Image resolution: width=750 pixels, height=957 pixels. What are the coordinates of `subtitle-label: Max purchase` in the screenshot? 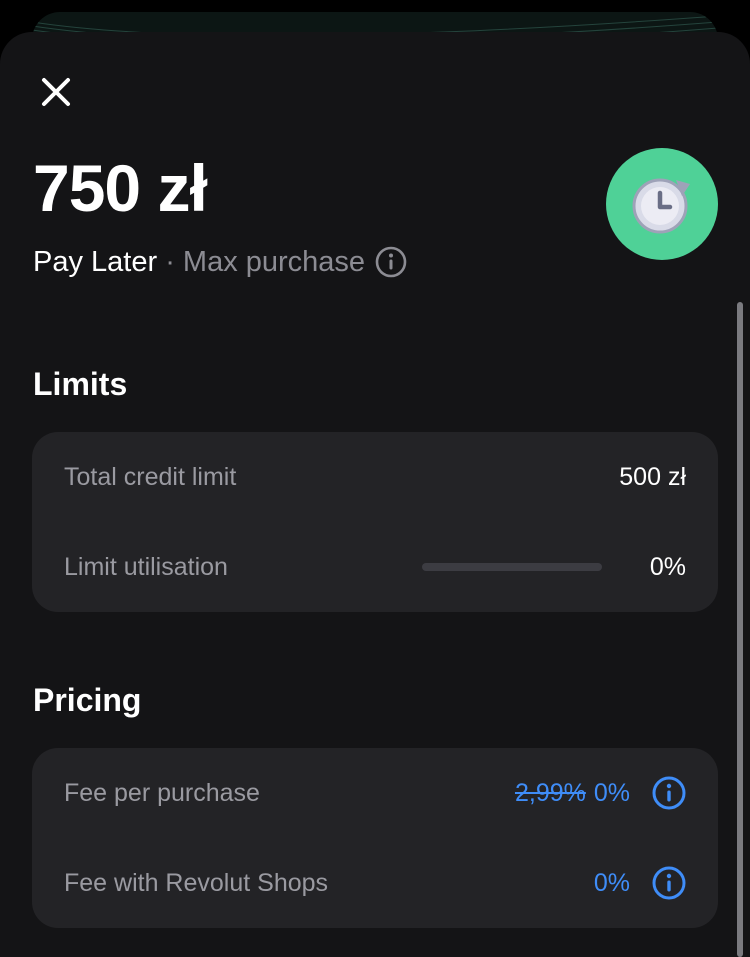 It's located at (274, 262).